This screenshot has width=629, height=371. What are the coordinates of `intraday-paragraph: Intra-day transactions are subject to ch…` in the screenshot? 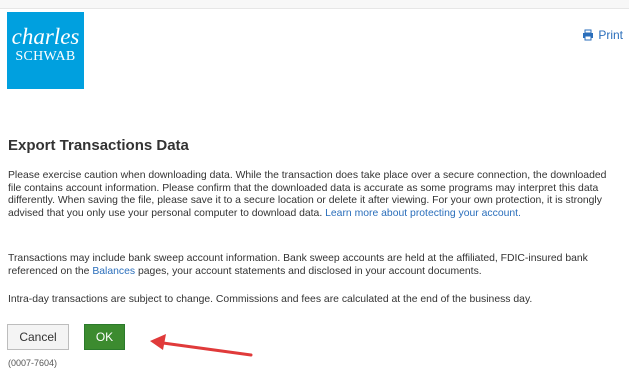 It's located at (270, 299).